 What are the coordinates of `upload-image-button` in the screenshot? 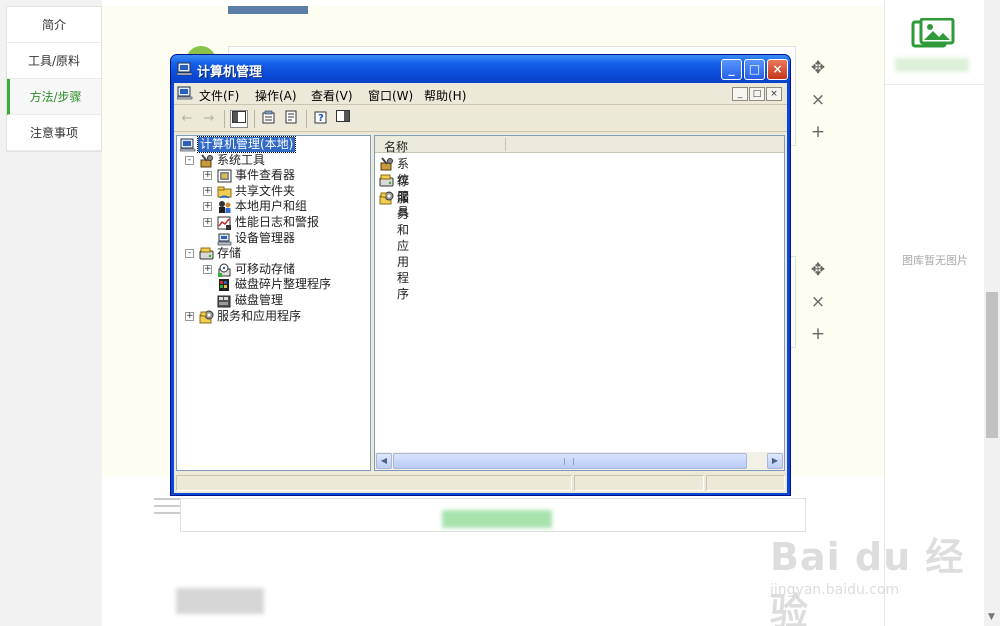 It's located at (932, 65).